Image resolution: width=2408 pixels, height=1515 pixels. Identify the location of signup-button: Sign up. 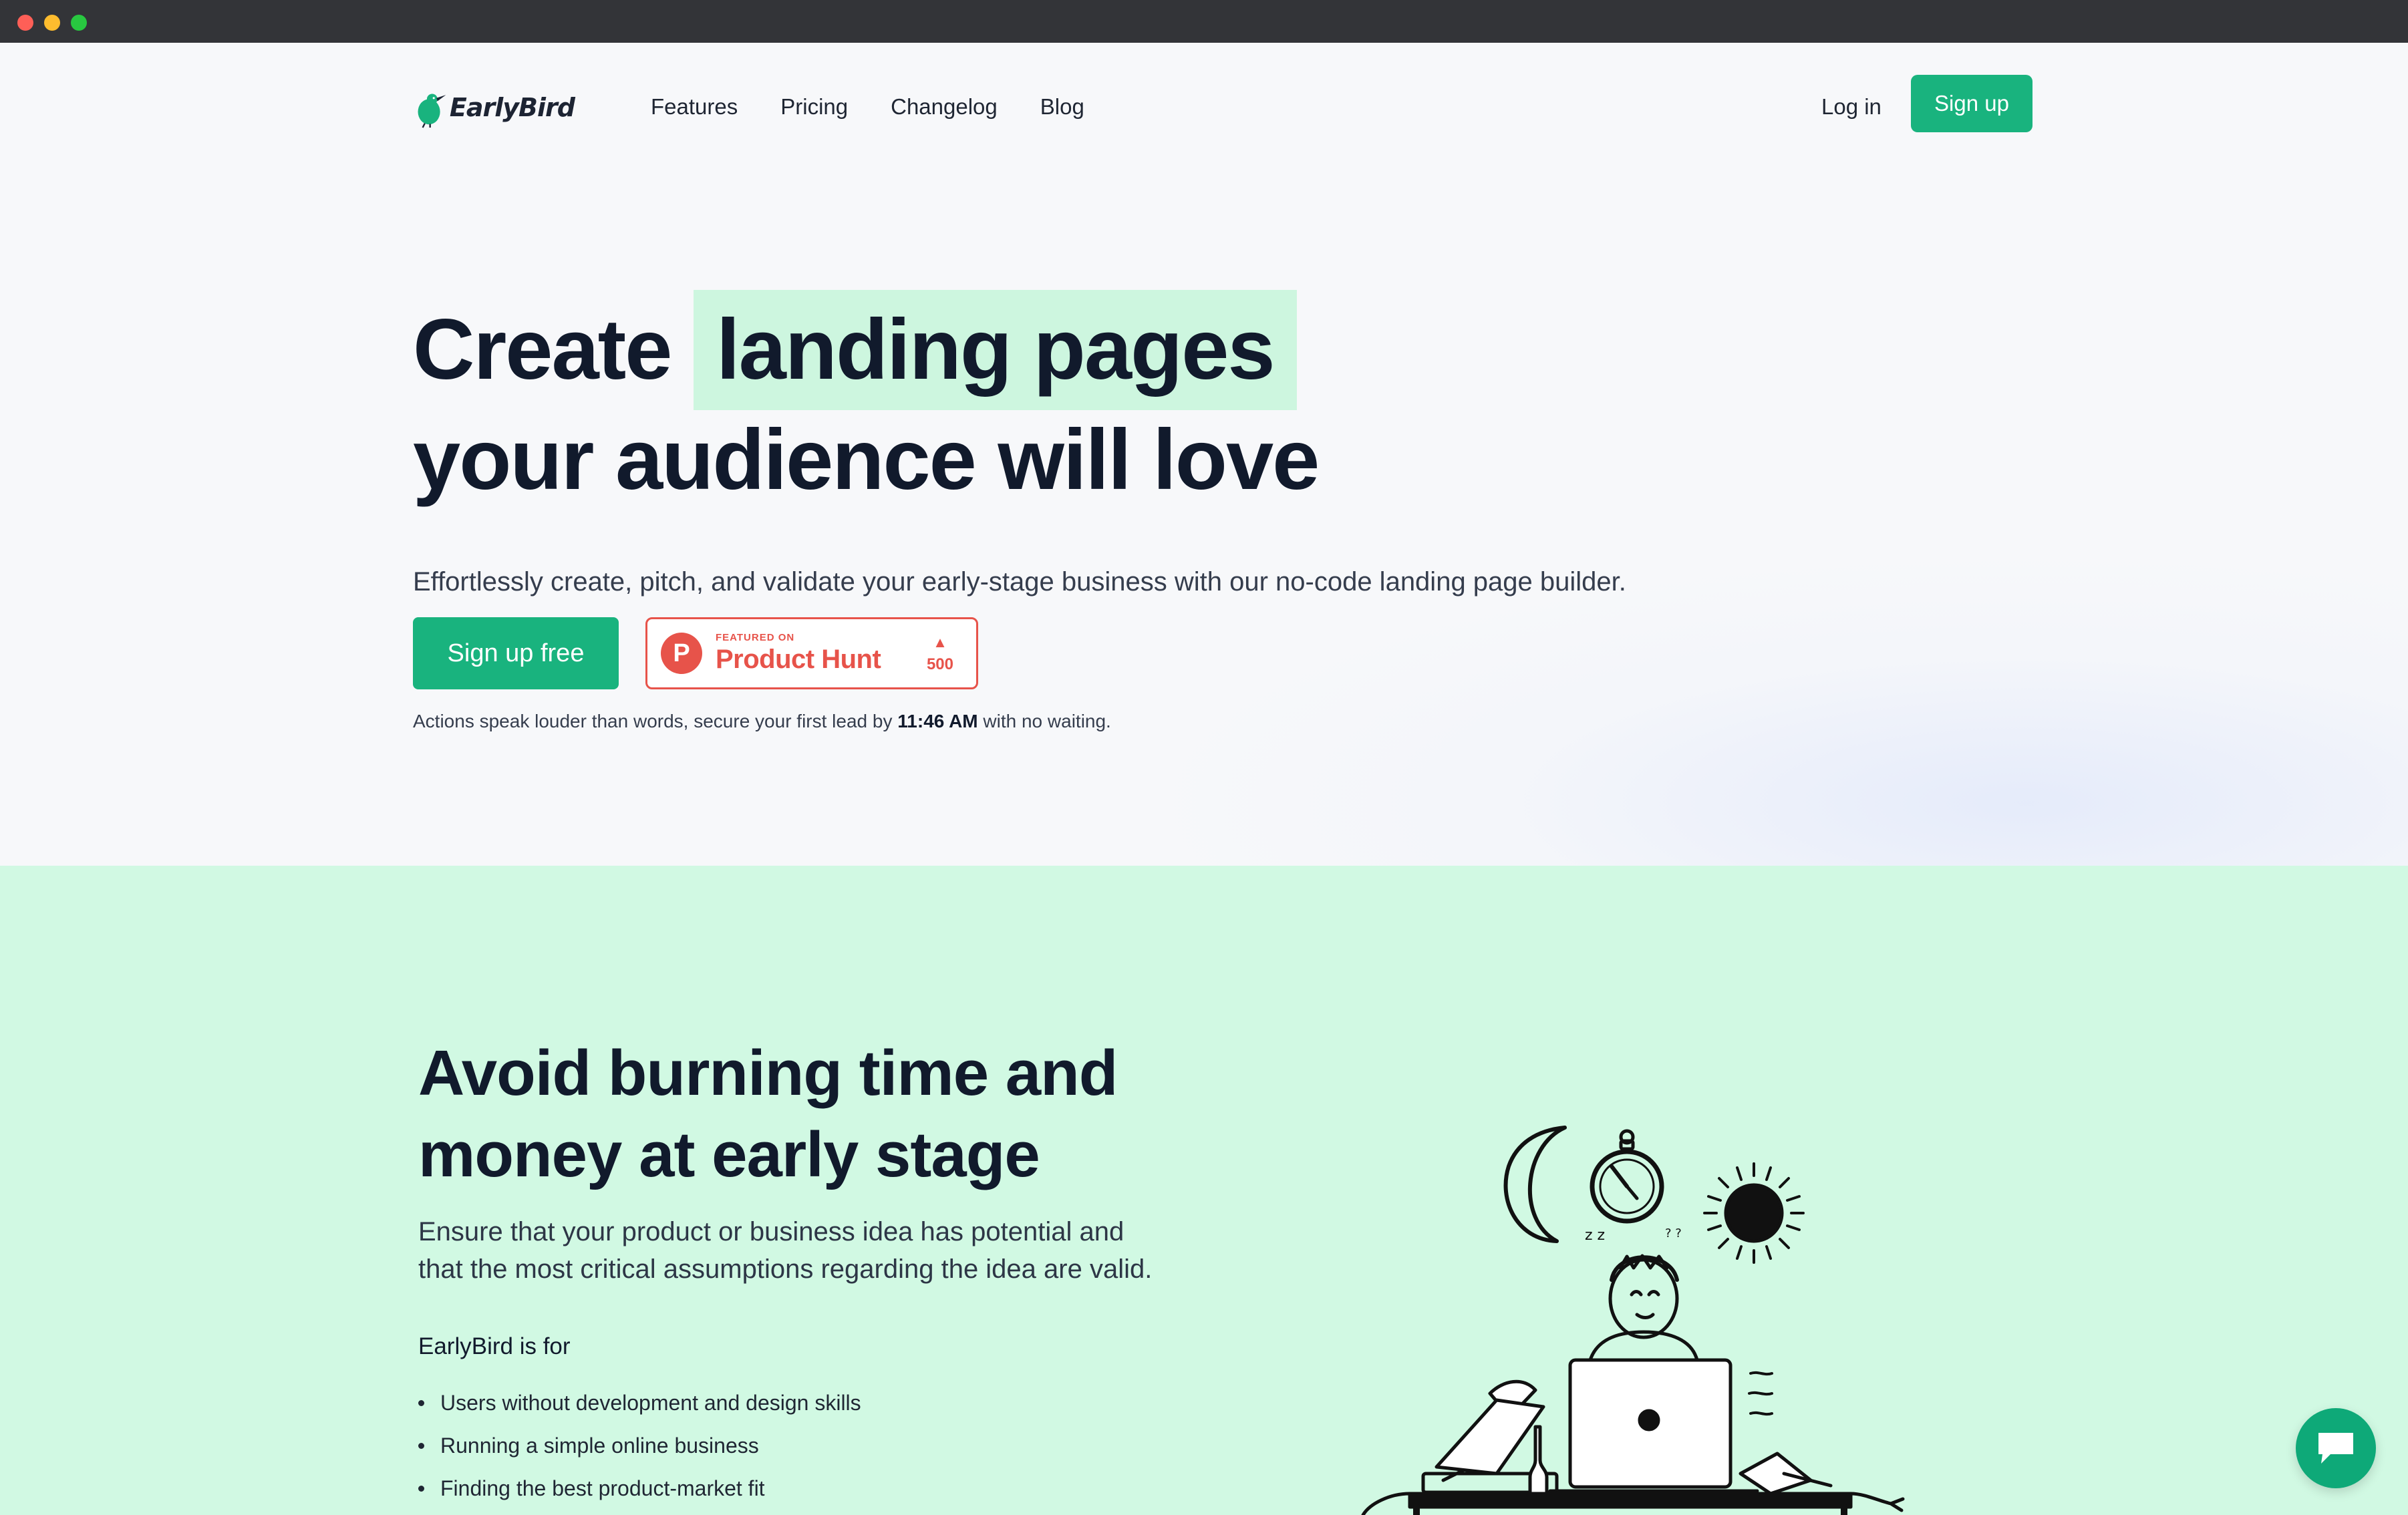
(1972, 104).